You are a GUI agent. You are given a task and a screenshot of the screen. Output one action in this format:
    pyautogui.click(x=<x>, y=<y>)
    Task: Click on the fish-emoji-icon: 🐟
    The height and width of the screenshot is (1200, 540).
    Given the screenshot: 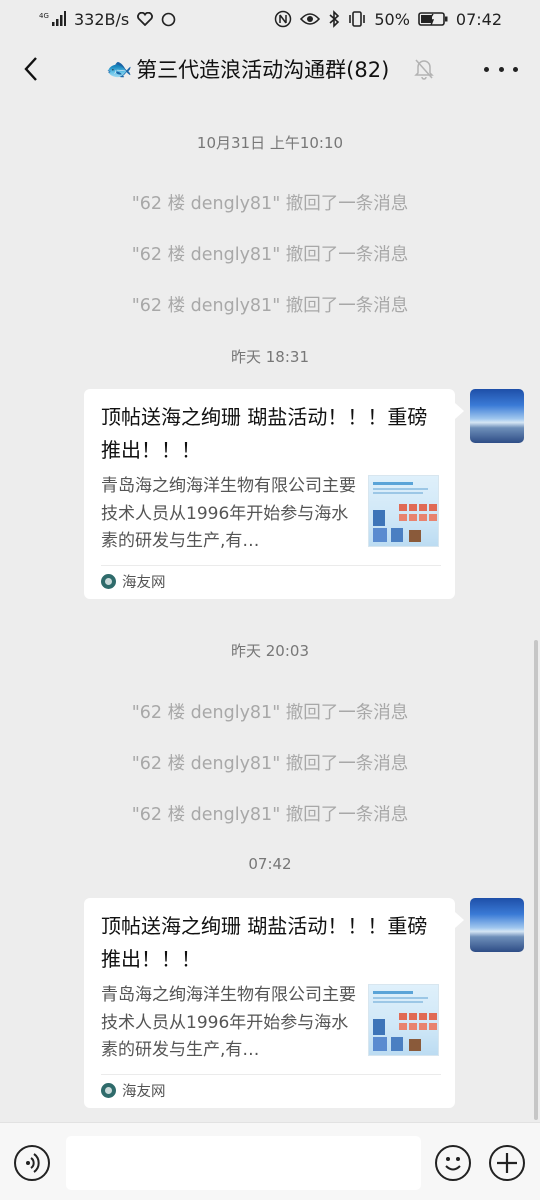 What is the action you would take?
    pyautogui.click(x=119, y=68)
    